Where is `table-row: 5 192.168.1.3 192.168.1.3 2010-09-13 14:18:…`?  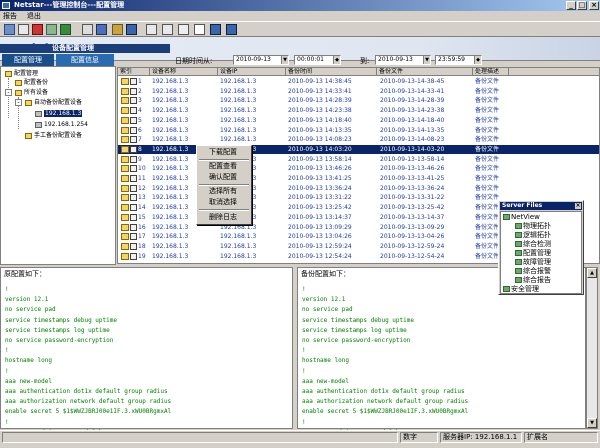 table-row: 5 192.168.1.3 192.168.1.3 2010-09-13 14:18:… is located at coordinates (358, 120).